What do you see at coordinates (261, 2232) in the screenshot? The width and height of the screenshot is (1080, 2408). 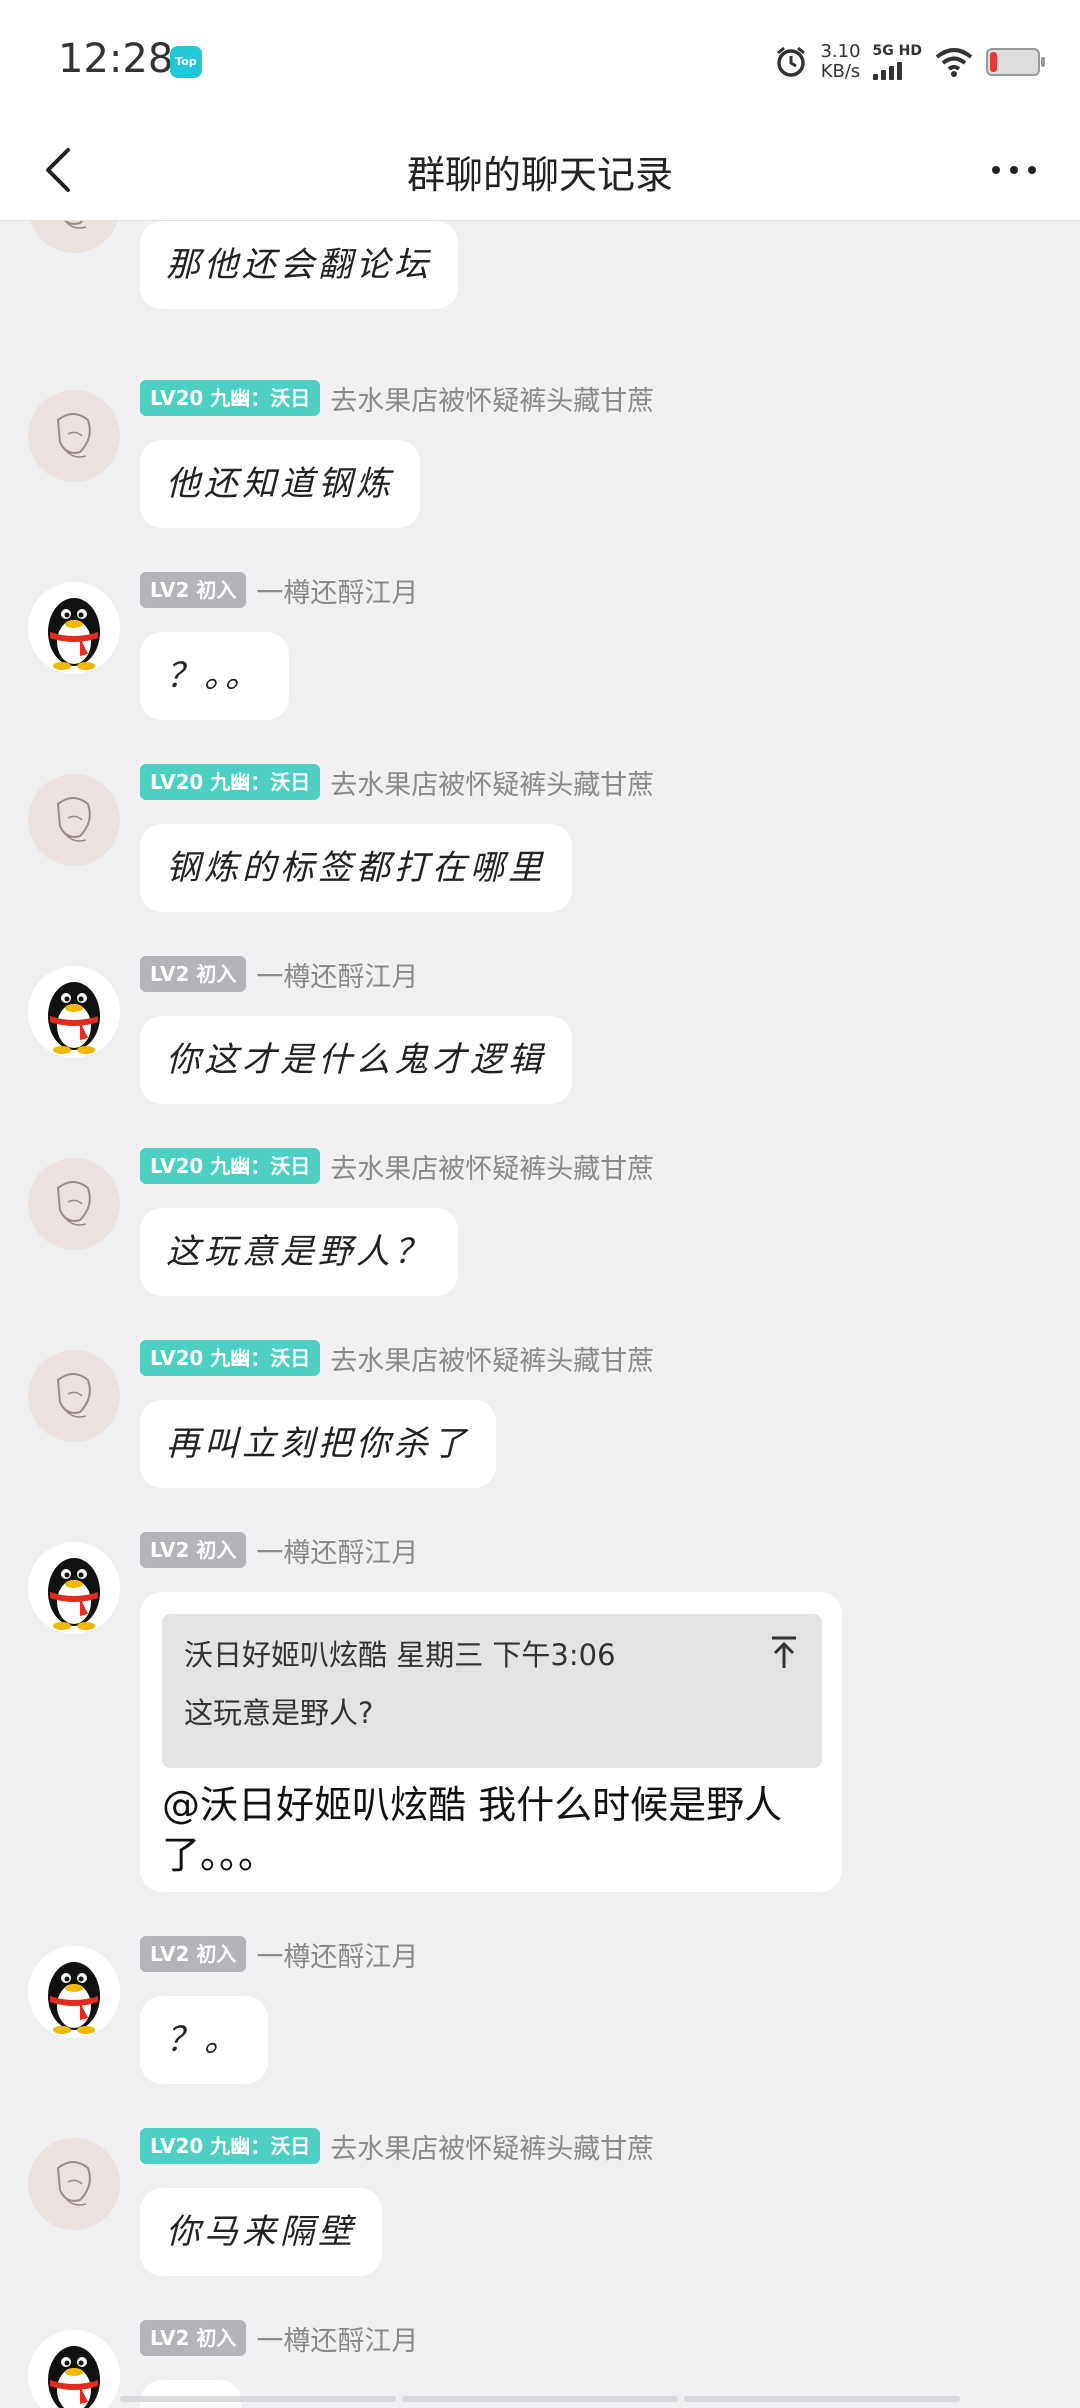 I see `message-bubble: 你马来隔壁` at bounding box center [261, 2232].